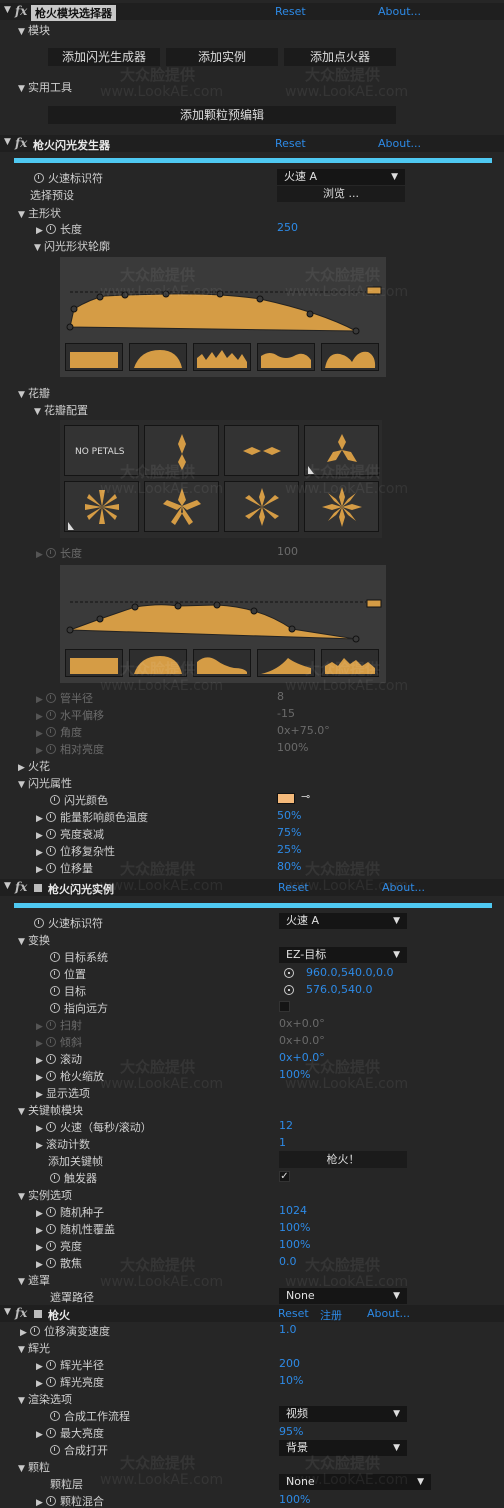 The image size is (504, 1508). Describe the element at coordinates (286, 798) in the screenshot. I see `flash-color-swatch` at that location.